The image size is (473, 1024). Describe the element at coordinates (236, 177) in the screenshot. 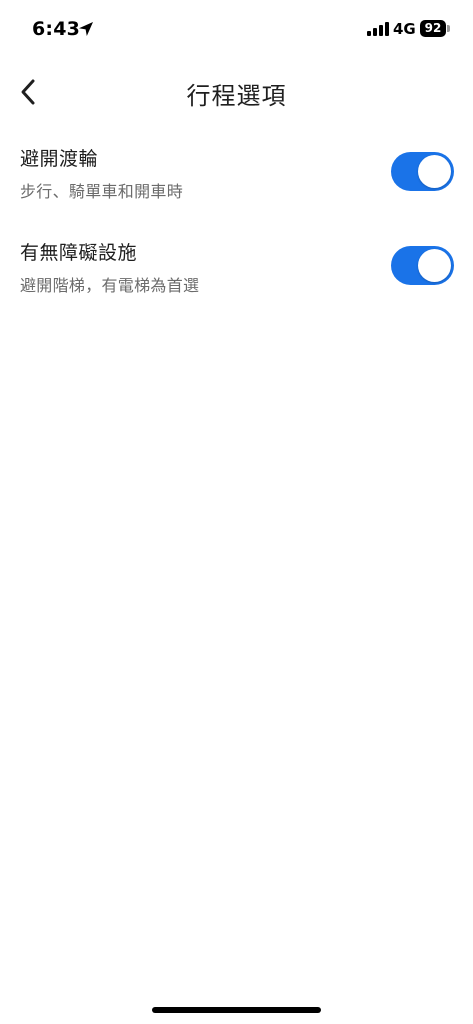

I see `setting-row-avoid-ferries: 避開渡輪 步行、騎單車和開車時` at that location.